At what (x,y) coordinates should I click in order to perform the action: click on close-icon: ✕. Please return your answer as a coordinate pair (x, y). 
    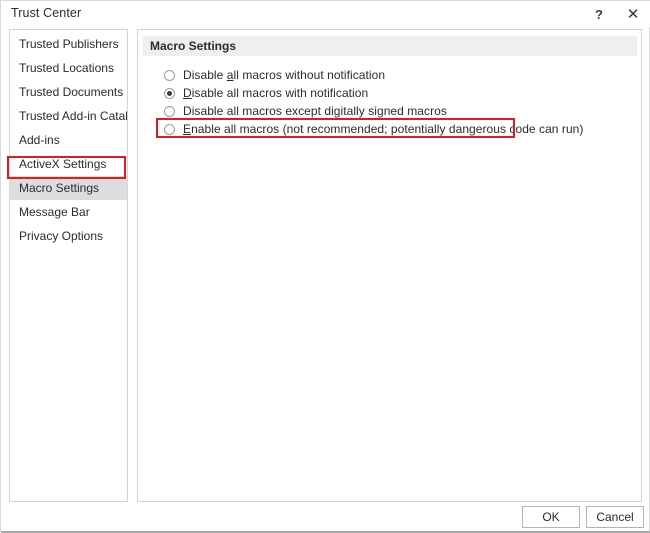
    Looking at the image, I should click on (633, 14).